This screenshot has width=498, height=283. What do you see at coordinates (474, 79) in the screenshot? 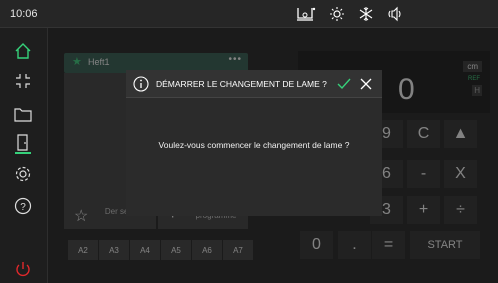
I see `ref-label: REF` at bounding box center [474, 79].